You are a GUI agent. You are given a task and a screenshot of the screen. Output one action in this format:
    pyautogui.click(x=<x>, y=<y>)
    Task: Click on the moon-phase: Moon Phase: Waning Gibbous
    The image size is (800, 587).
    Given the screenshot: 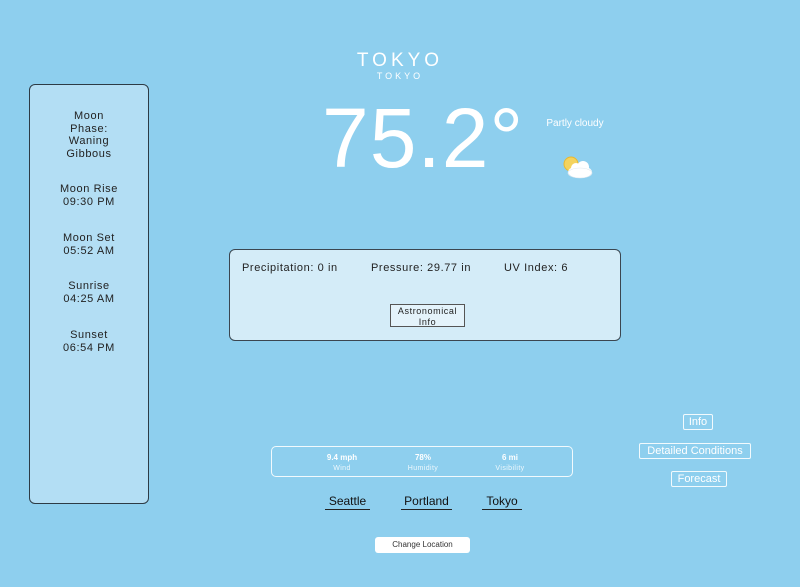 What is the action you would take?
    pyautogui.click(x=89, y=135)
    